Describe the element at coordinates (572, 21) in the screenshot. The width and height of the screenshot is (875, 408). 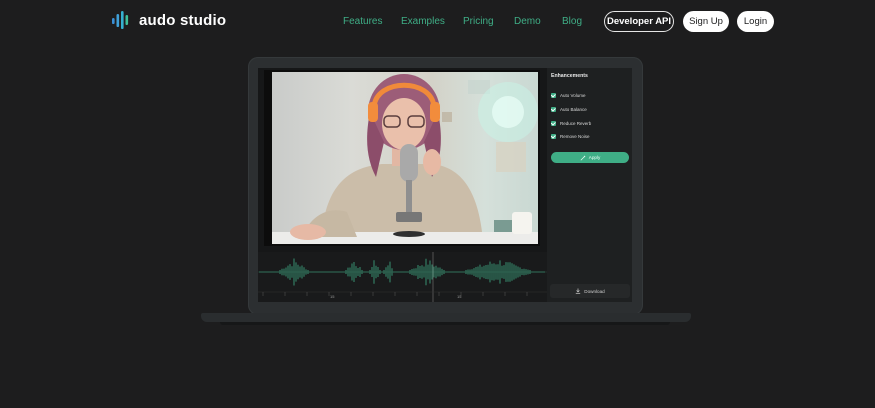
I see `nav-link-blog: Blog` at that location.